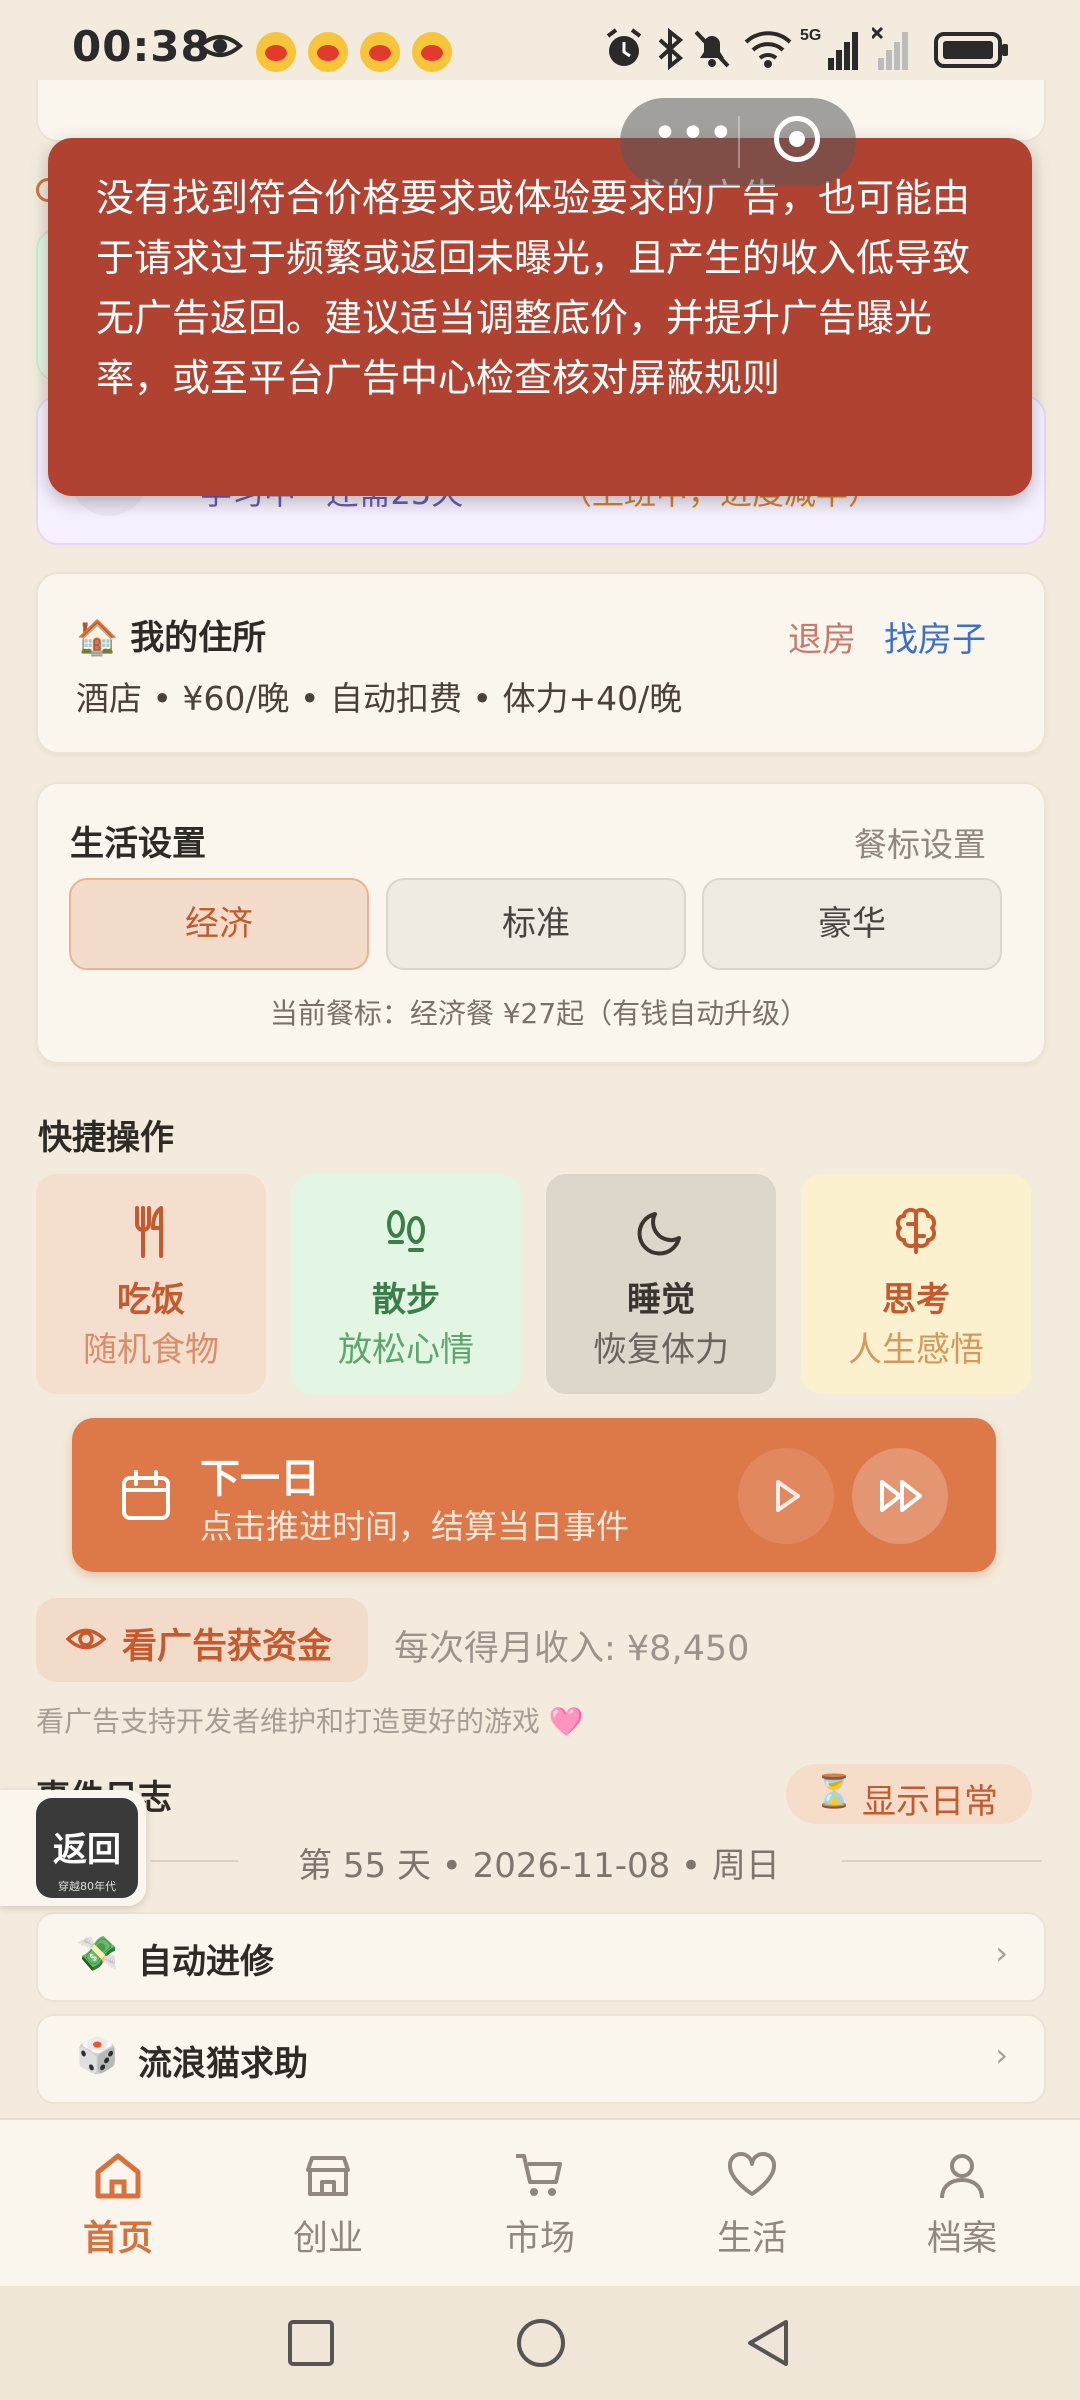 This screenshot has width=1080, height=2400. What do you see at coordinates (752, 2203) in the screenshot?
I see `tab-life: 生活` at bounding box center [752, 2203].